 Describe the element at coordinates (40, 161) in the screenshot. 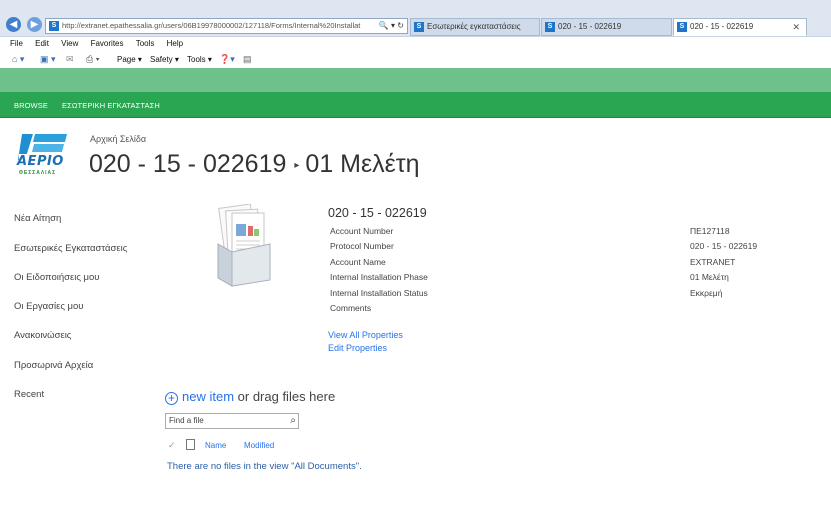

I see `logo-text: ΑΕΡΙΟ` at that location.